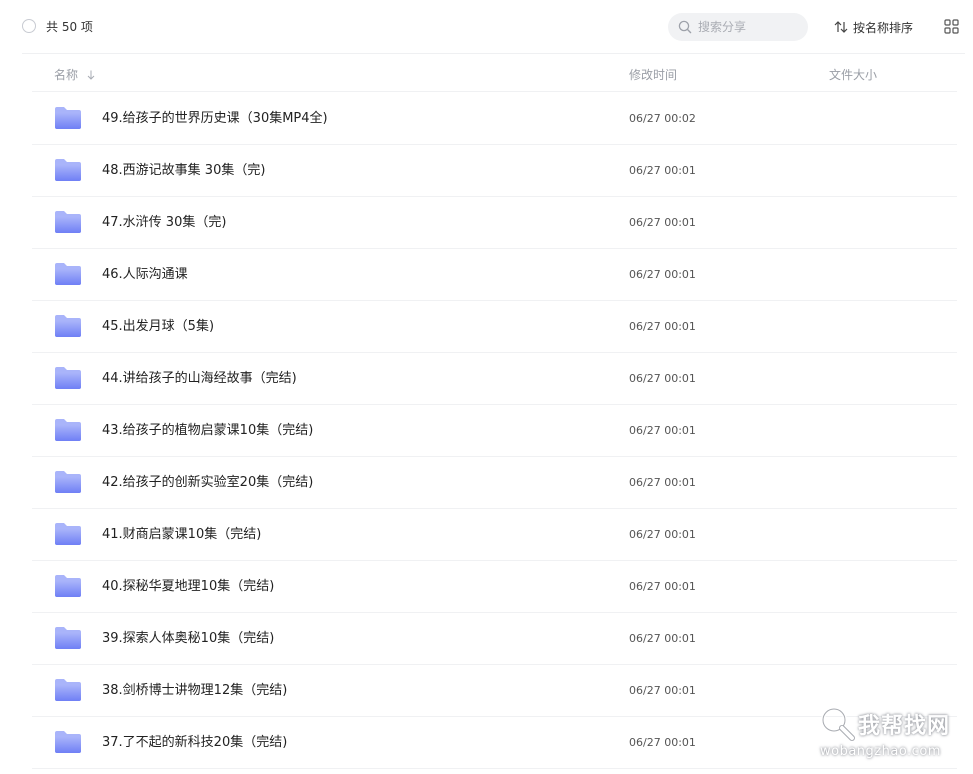 The height and width of the screenshot is (774, 973). I want to click on file-name: 40.探秘华夏地理10集（完结), so click(188, 587).